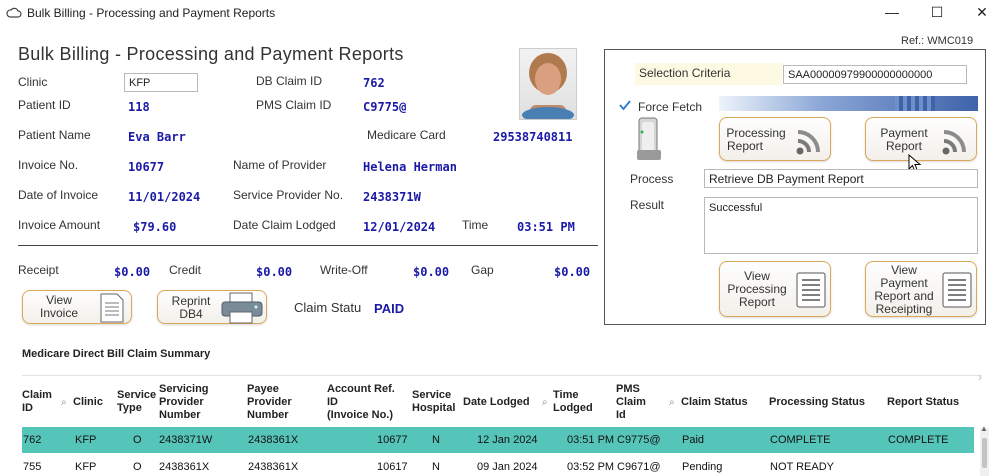 This screenshot has width=1005, height=476. Describe the element at coordinates (817, 402) in the screenshot. I see `col-processing-status: Processing Status` at that location.